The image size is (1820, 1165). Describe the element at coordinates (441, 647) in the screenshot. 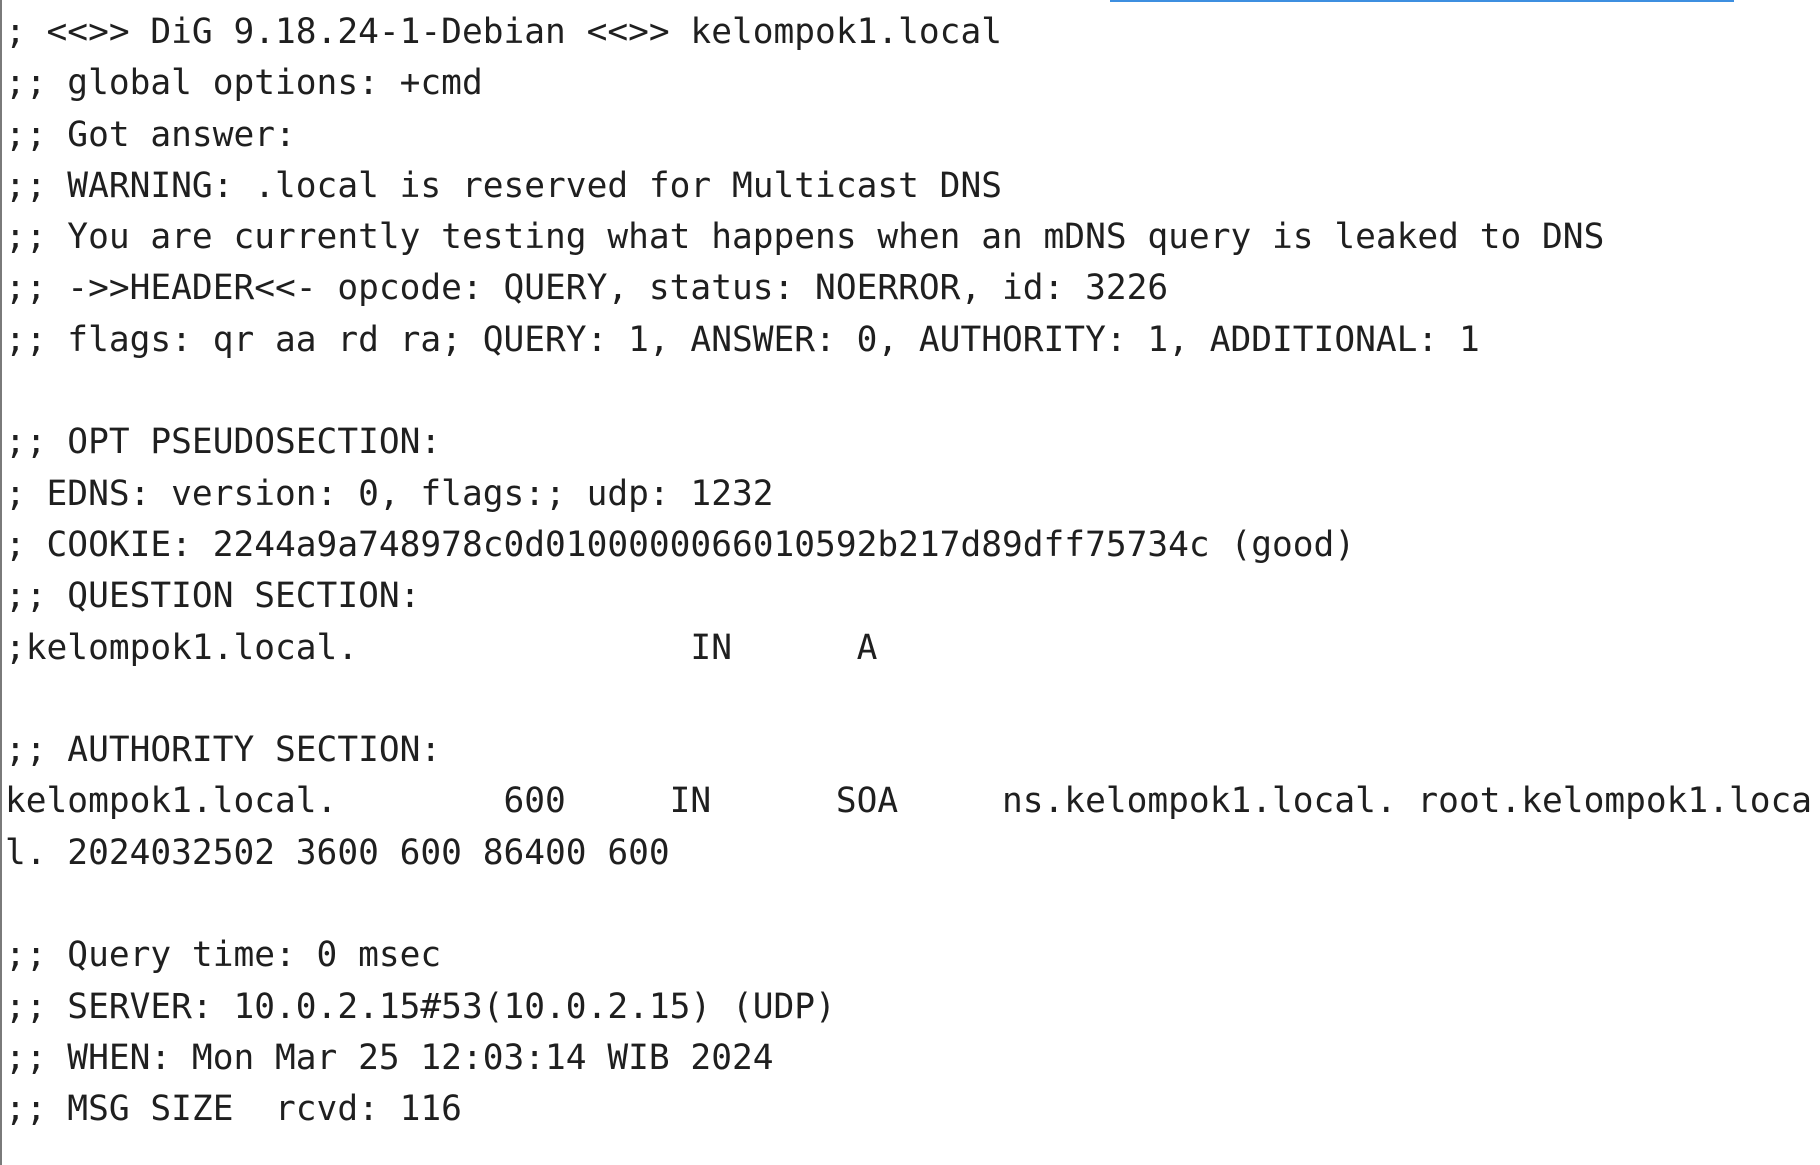

I see `output-line: ;kelompok1.local. IN A` at that location.